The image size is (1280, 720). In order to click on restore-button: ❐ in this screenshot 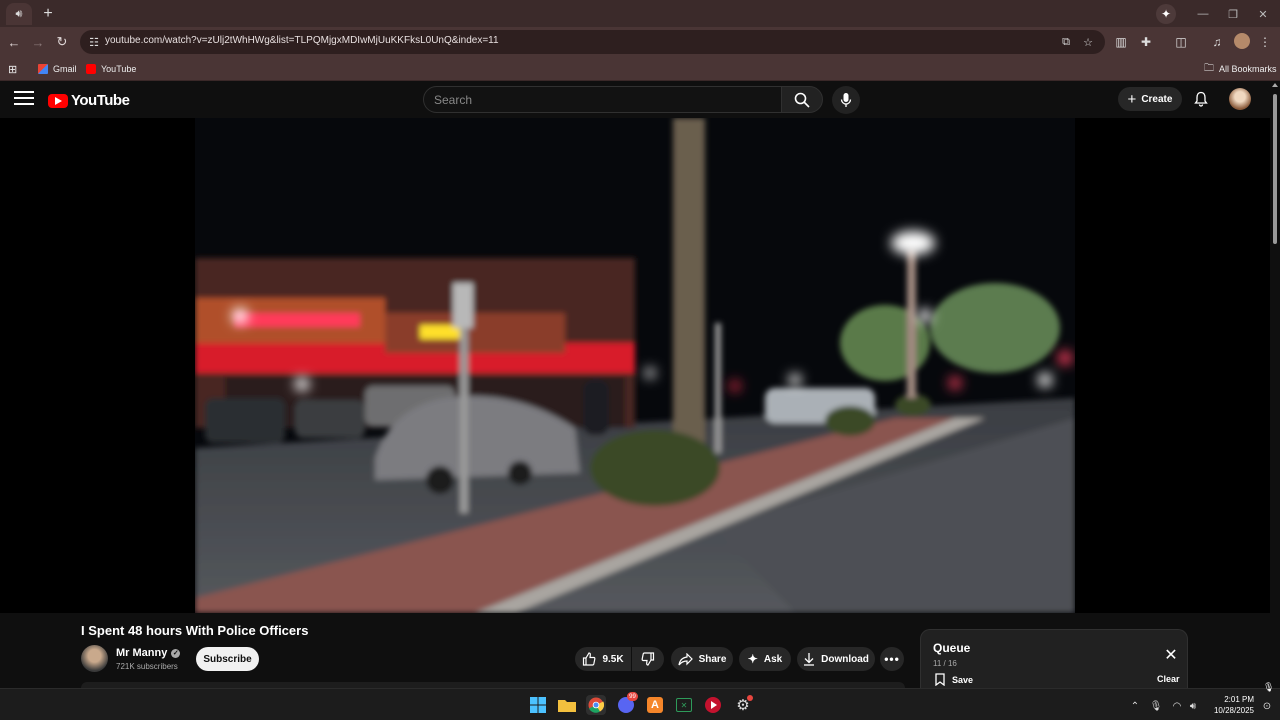, I will do `click(1233, 14)`.